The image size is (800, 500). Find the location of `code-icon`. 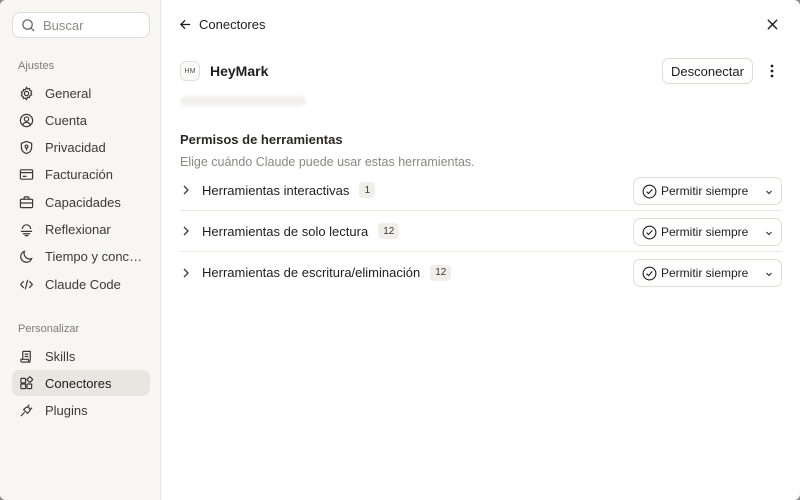

code-icon is located at coordinates (26, 284).